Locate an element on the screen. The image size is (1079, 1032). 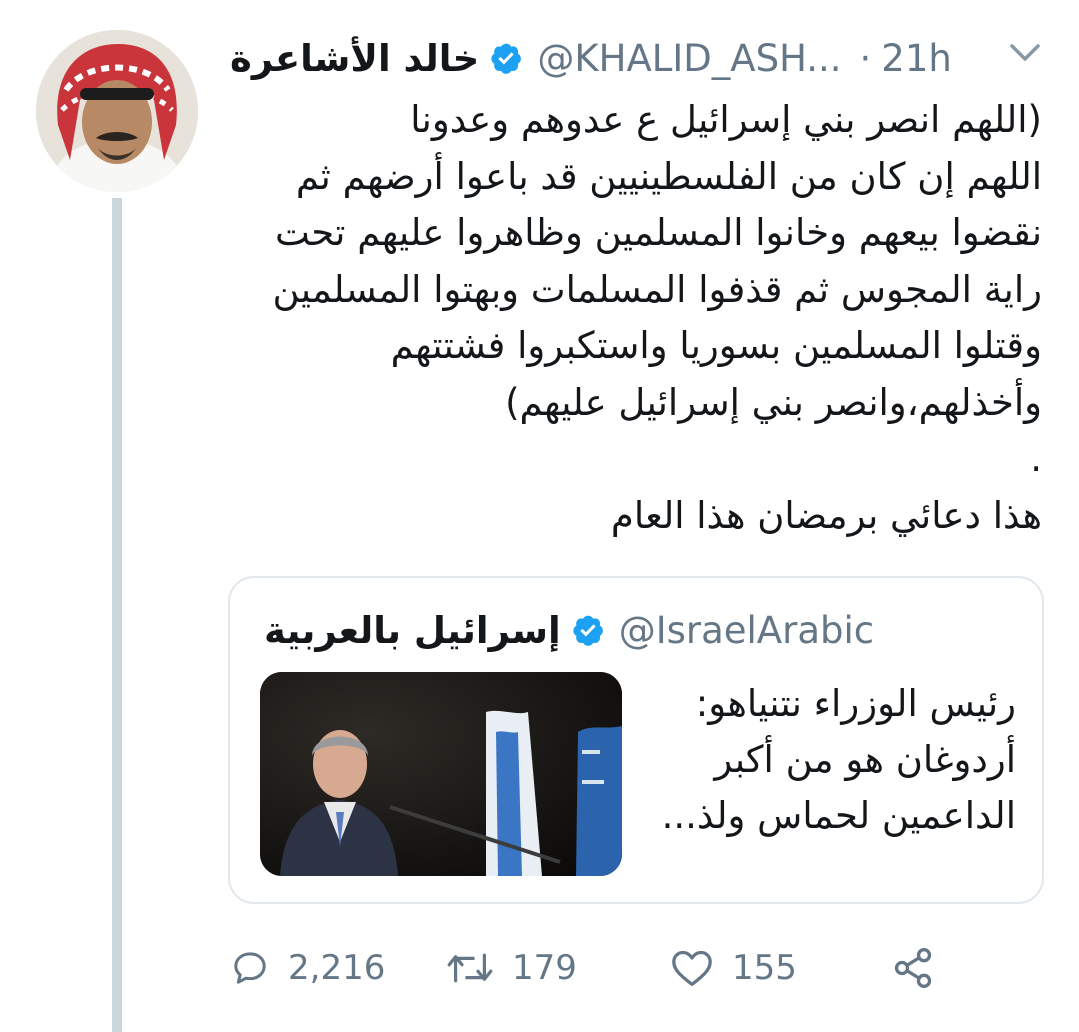
author-avatar is located at coordinates (117, 111).